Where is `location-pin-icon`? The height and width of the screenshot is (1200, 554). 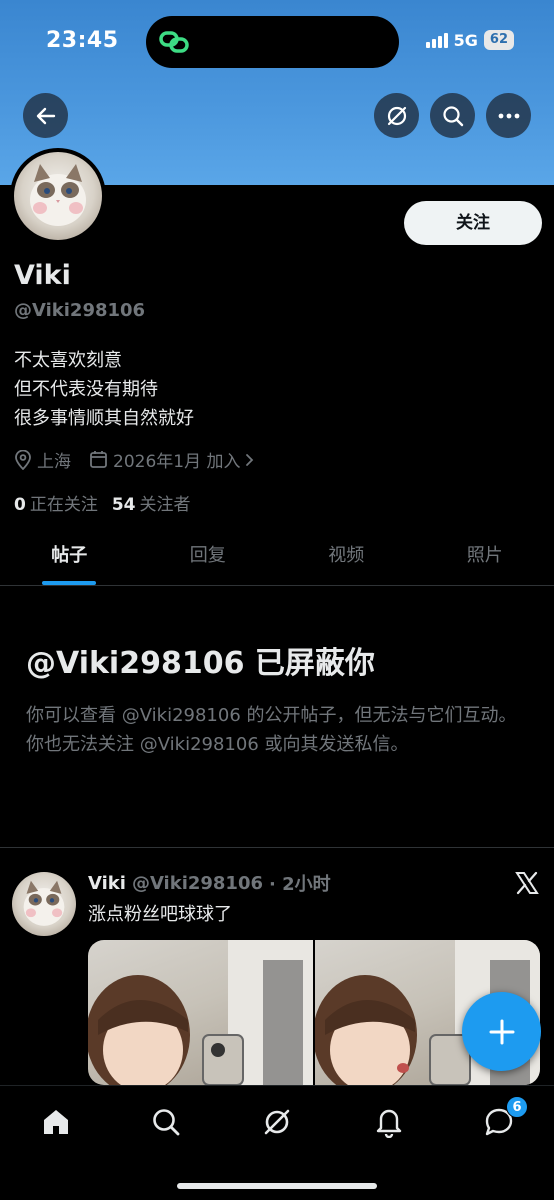
location-pin-icon is located at coordinates (23, 459).